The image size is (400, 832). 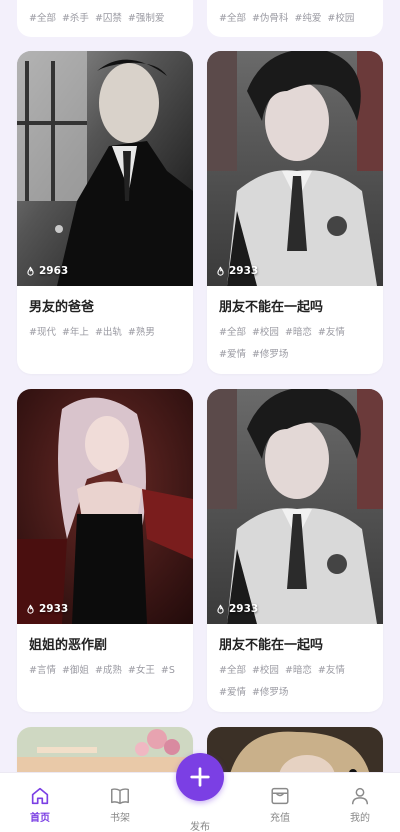 I want to click on home-icon, so click(x=40, y=796).